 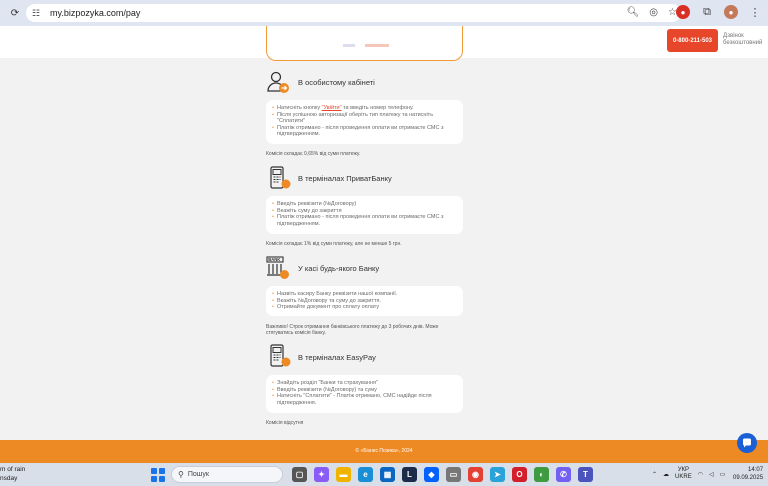 I want to click on search-icon: ⚲, so click(x=181, y=474).